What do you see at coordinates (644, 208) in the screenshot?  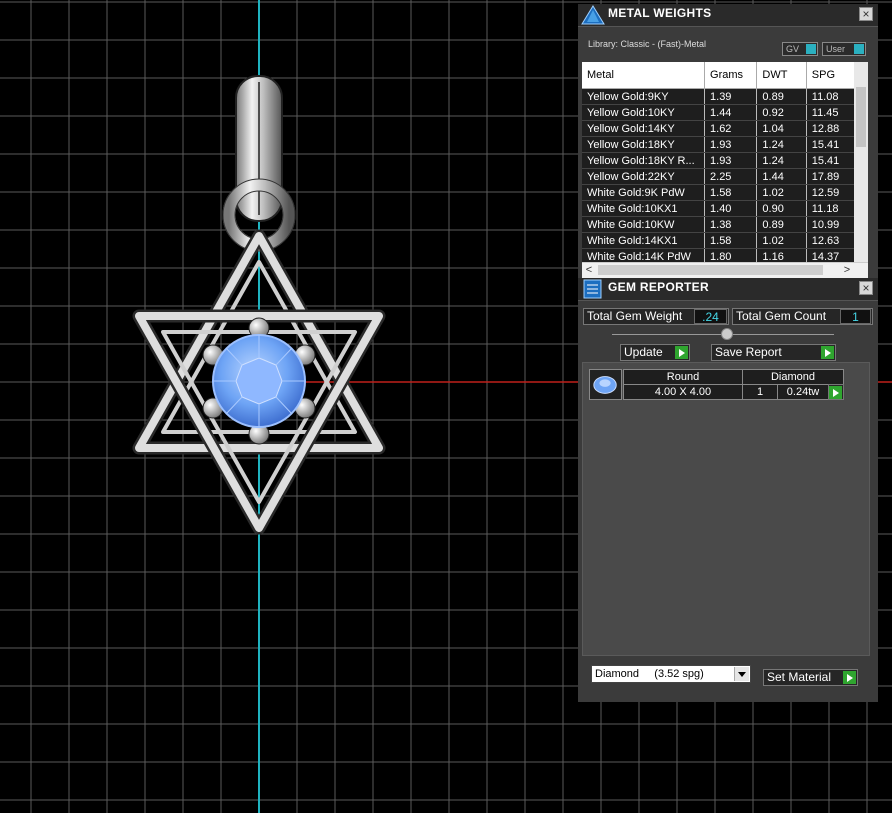 I see `cell-metal: White Gold:10KX1` at bounding box center [644, 208].